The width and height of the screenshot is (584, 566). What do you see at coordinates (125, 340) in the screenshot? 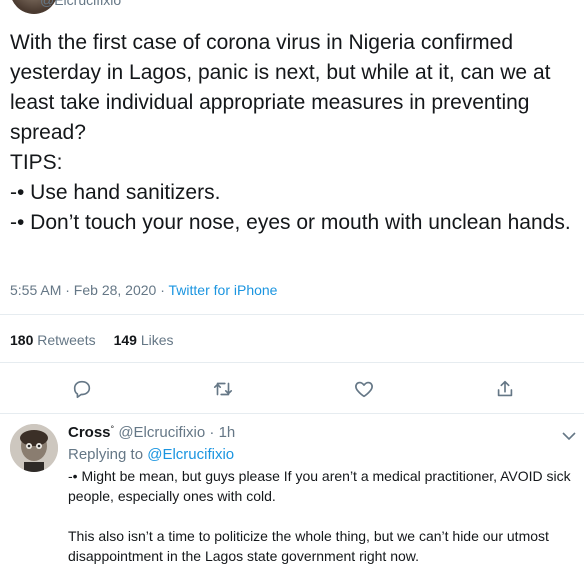
I see `likes-count: 149` at bounding box center [125, 340].